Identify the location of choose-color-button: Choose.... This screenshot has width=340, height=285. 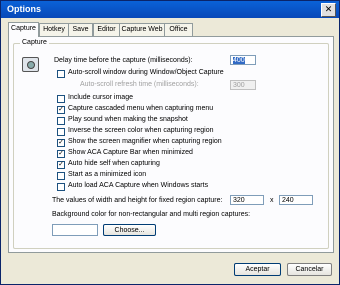
(129, 230).